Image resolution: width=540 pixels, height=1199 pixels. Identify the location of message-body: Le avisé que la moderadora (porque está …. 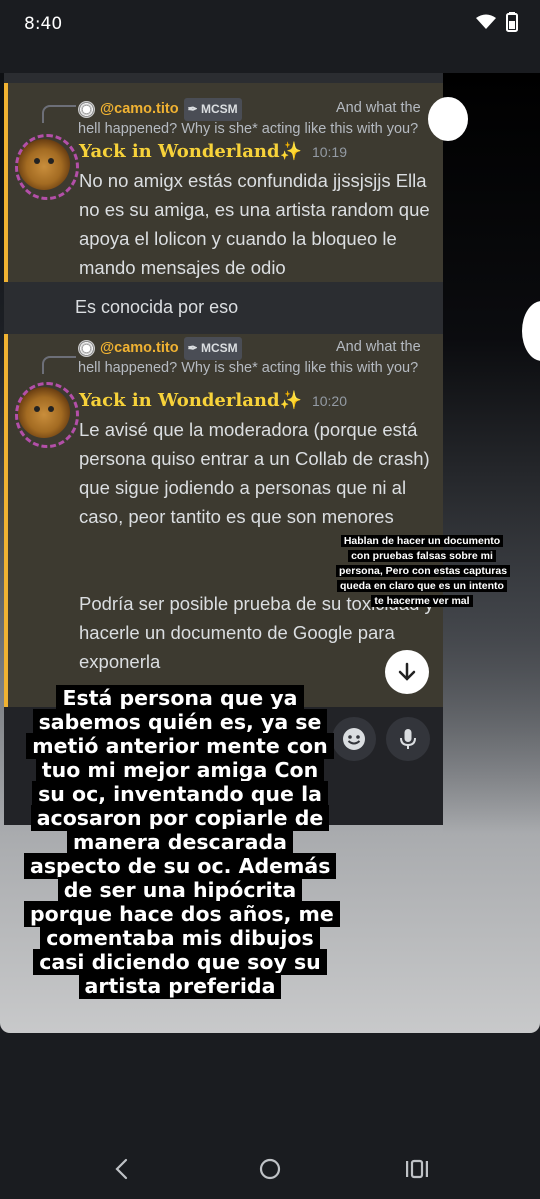
(254, 473).